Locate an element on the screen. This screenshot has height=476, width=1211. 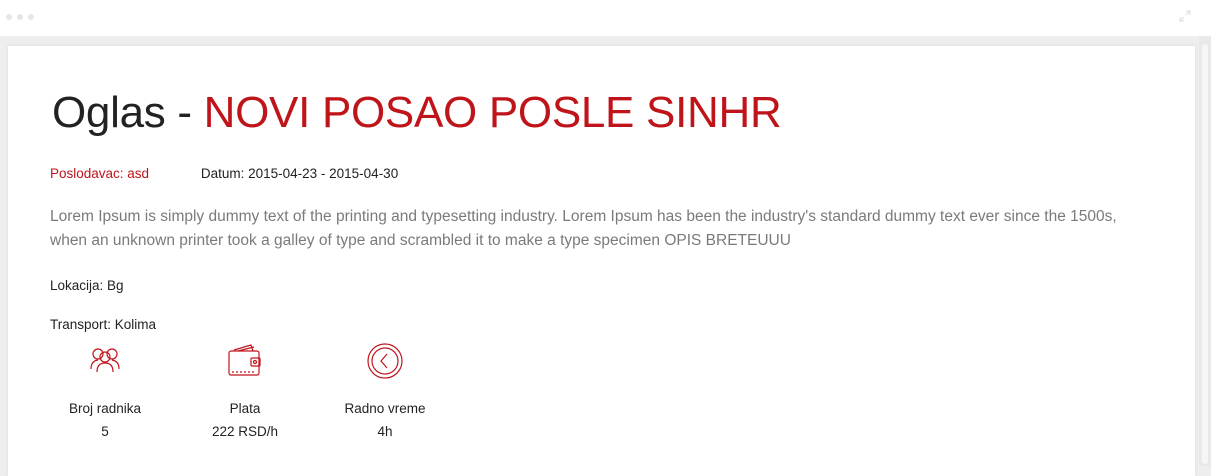
clock-icon is located at coordinates (385, 361).